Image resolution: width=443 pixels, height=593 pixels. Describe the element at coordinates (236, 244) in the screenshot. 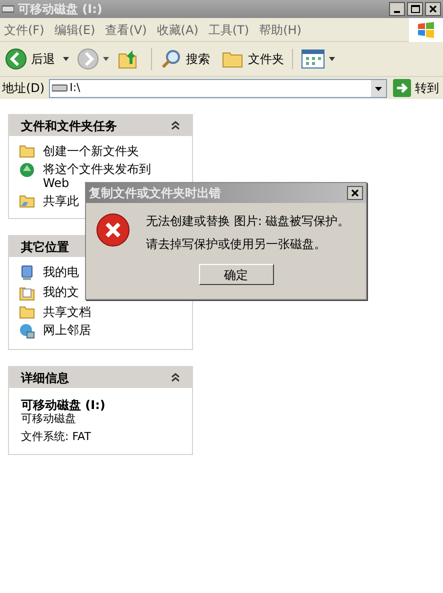

I see `error-message: 请去掉写保护或使用另一张磁盘。` at that location.